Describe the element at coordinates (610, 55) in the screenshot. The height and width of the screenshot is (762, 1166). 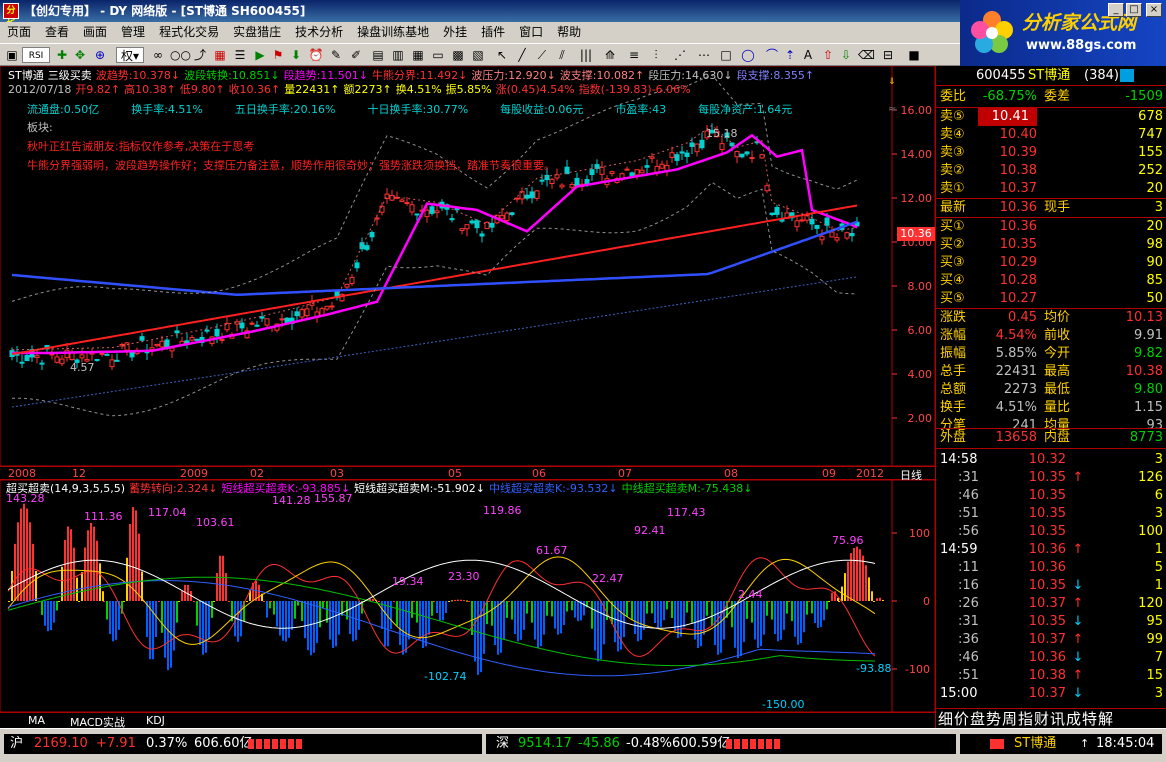
I see `fan-icon: ⟰` at that location.